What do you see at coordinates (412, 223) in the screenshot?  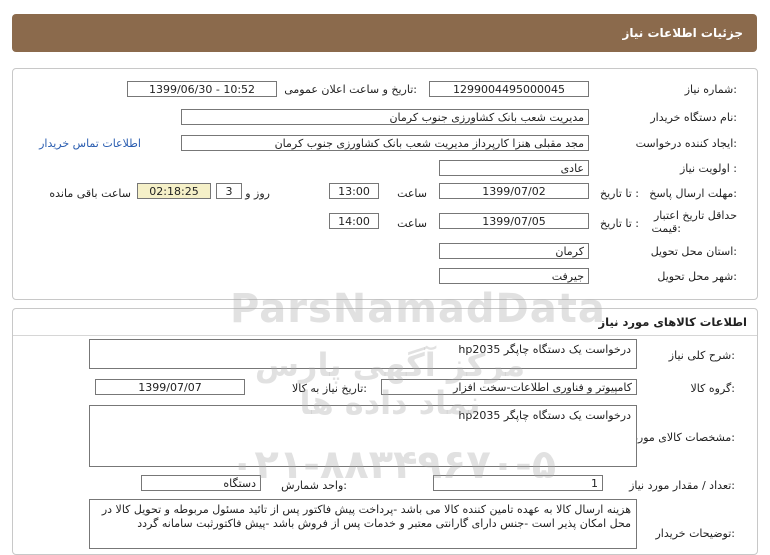 I see `validity-time-label: ساعت` at bounding box center [412, 223].